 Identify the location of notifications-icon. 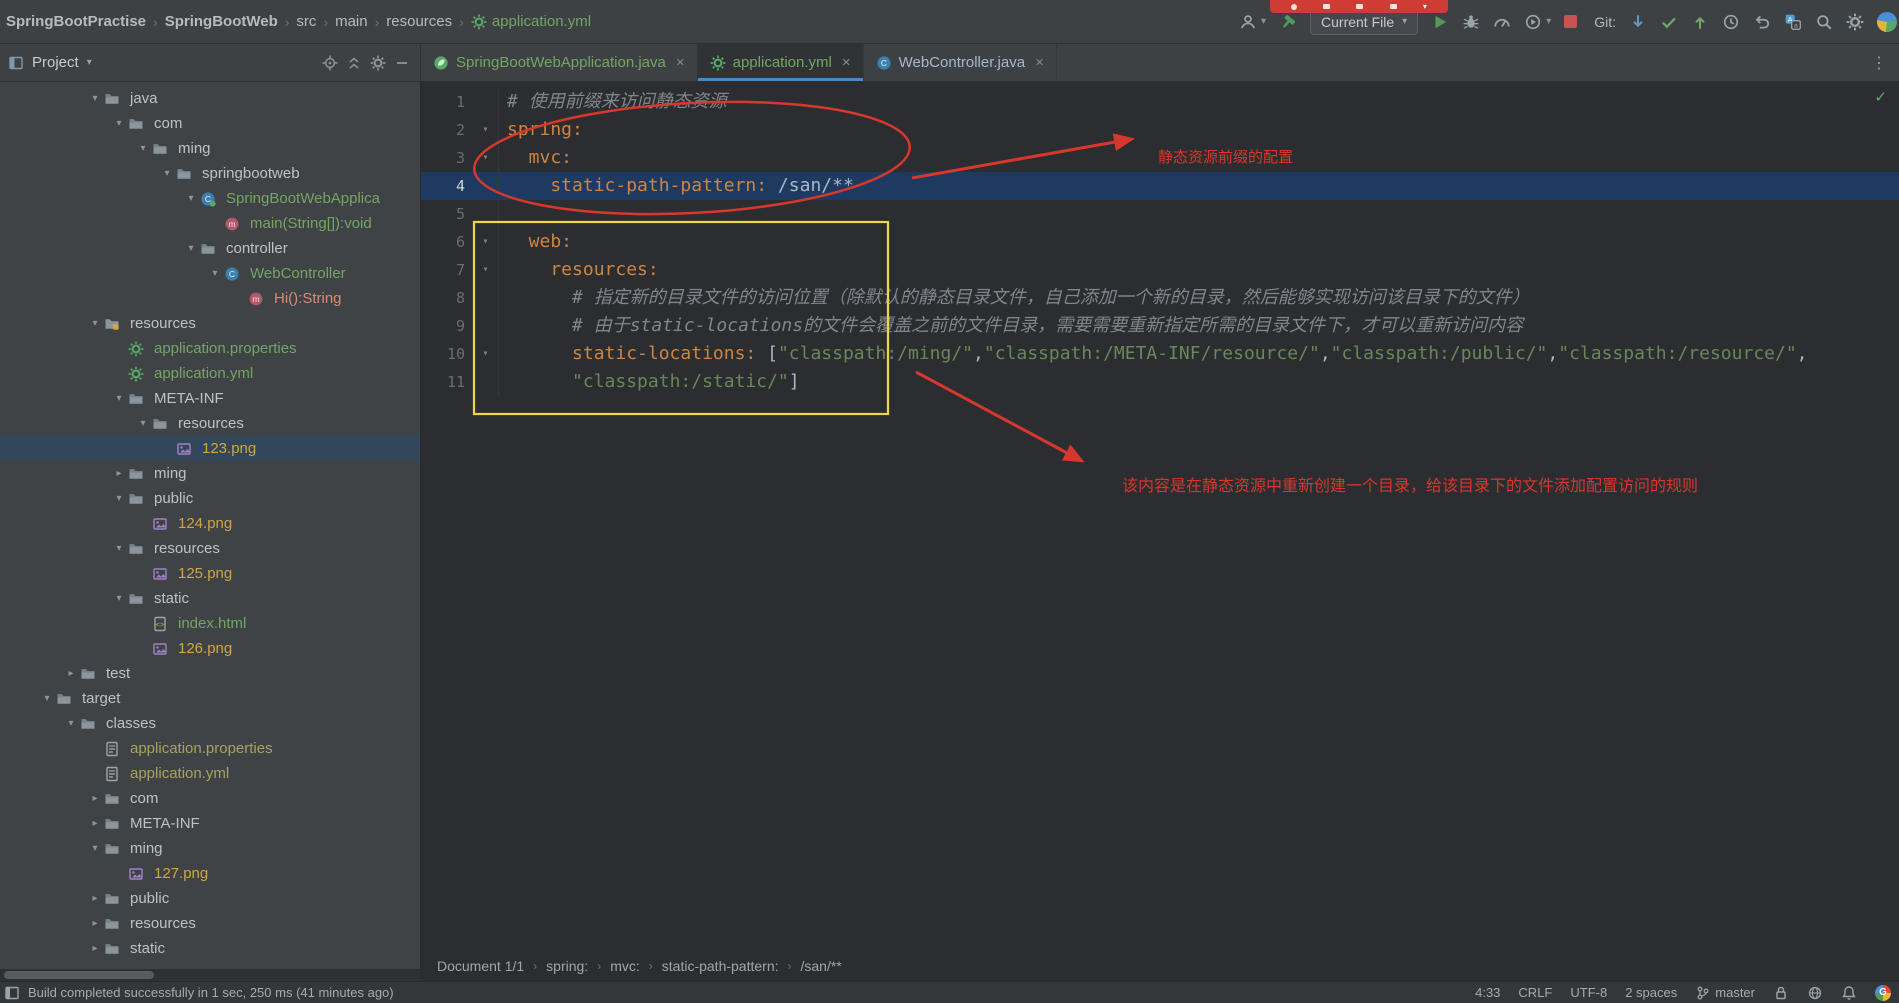
(1849, 993).